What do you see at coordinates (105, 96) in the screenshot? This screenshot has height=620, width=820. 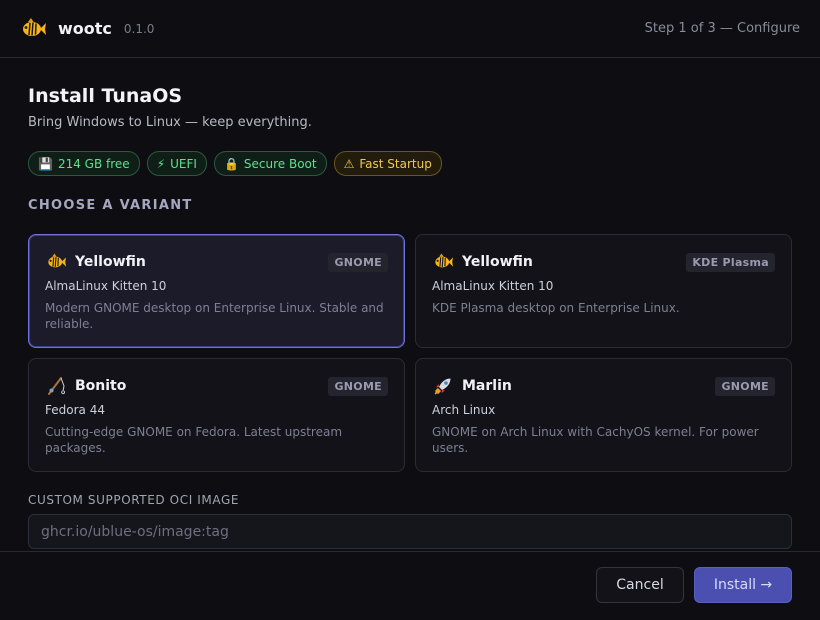 I see `page-title: Install TunaOS` at bounding box center [105, 96].